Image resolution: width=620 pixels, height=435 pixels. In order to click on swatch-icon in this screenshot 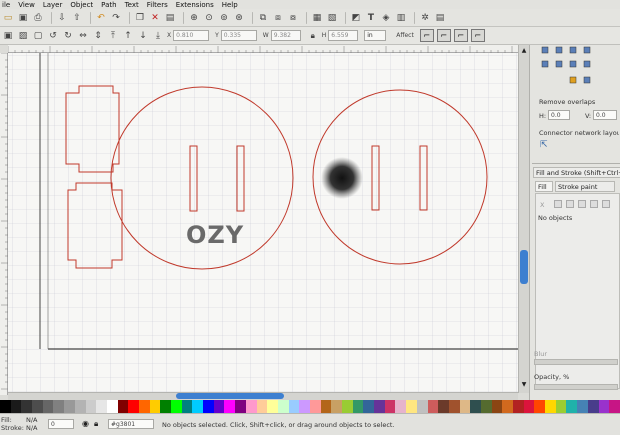, I will do `click(606, 204)`.